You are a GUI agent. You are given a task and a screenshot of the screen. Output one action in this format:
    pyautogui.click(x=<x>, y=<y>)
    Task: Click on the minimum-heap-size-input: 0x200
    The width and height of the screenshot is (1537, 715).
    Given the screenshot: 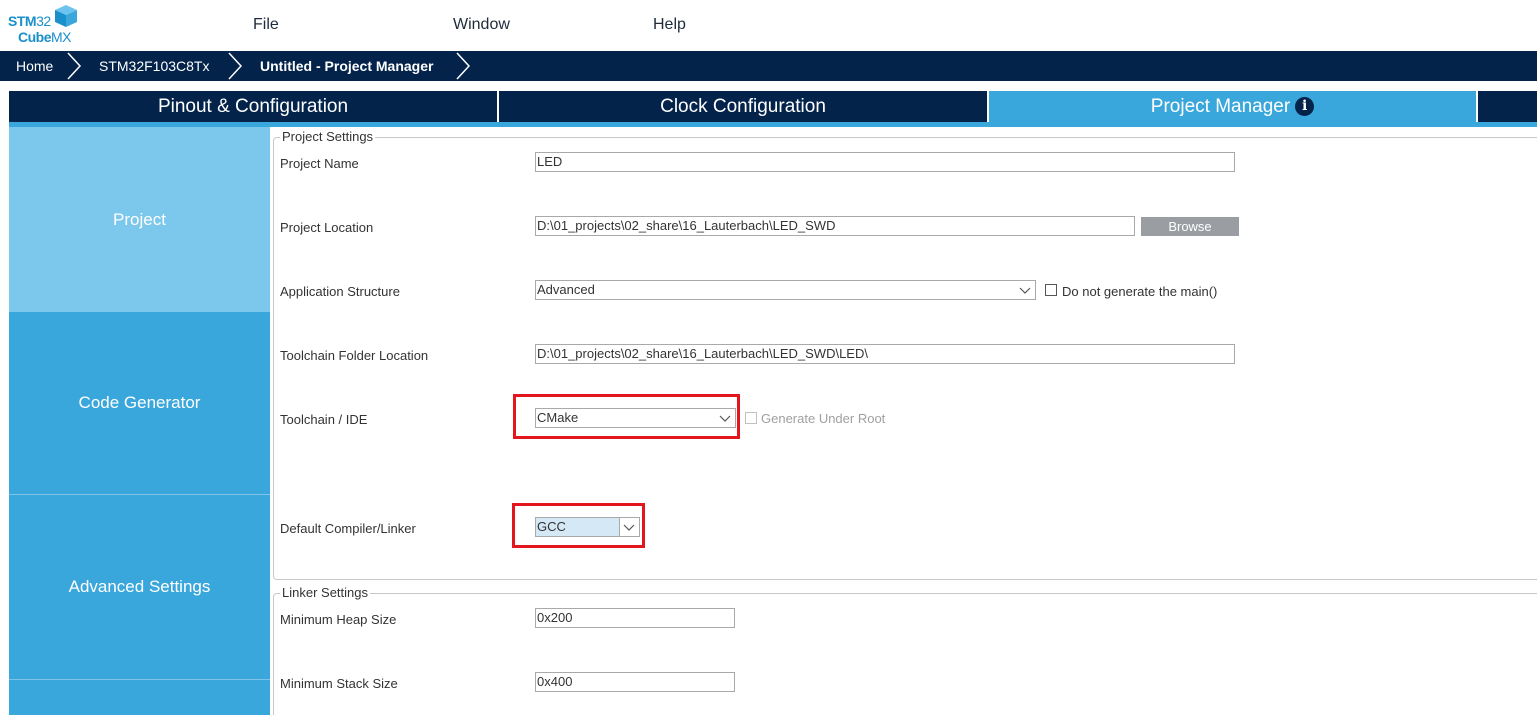 What is the action you would take?
    pyautogui.click(x=635, y=618)
    